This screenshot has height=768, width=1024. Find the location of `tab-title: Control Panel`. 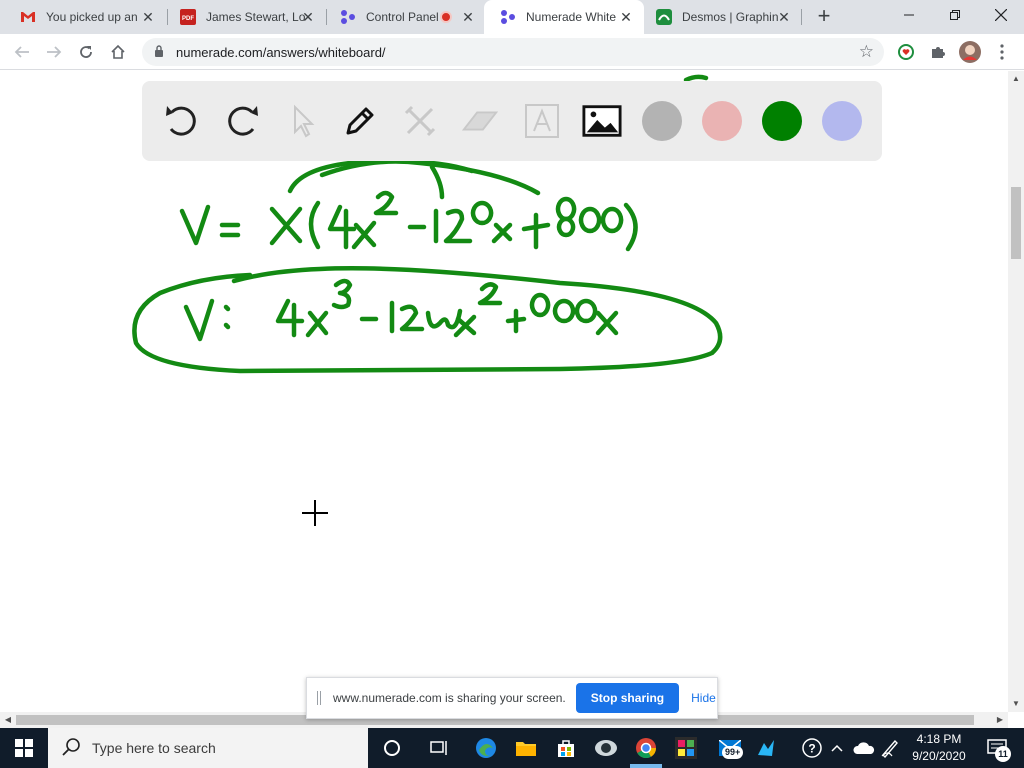

tab-title: Control Panel is located at coordinates (402, 17).